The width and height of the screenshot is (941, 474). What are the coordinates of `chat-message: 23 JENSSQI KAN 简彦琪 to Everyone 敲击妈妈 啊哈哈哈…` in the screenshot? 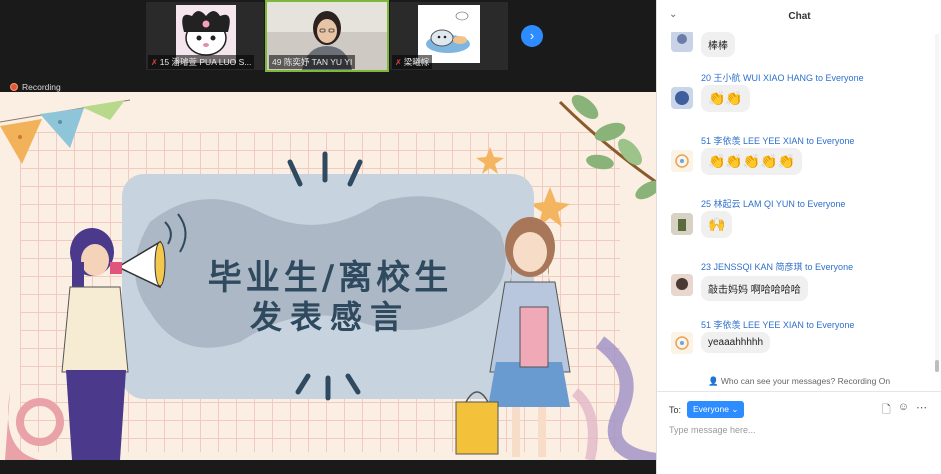 It's located at (801, 285).